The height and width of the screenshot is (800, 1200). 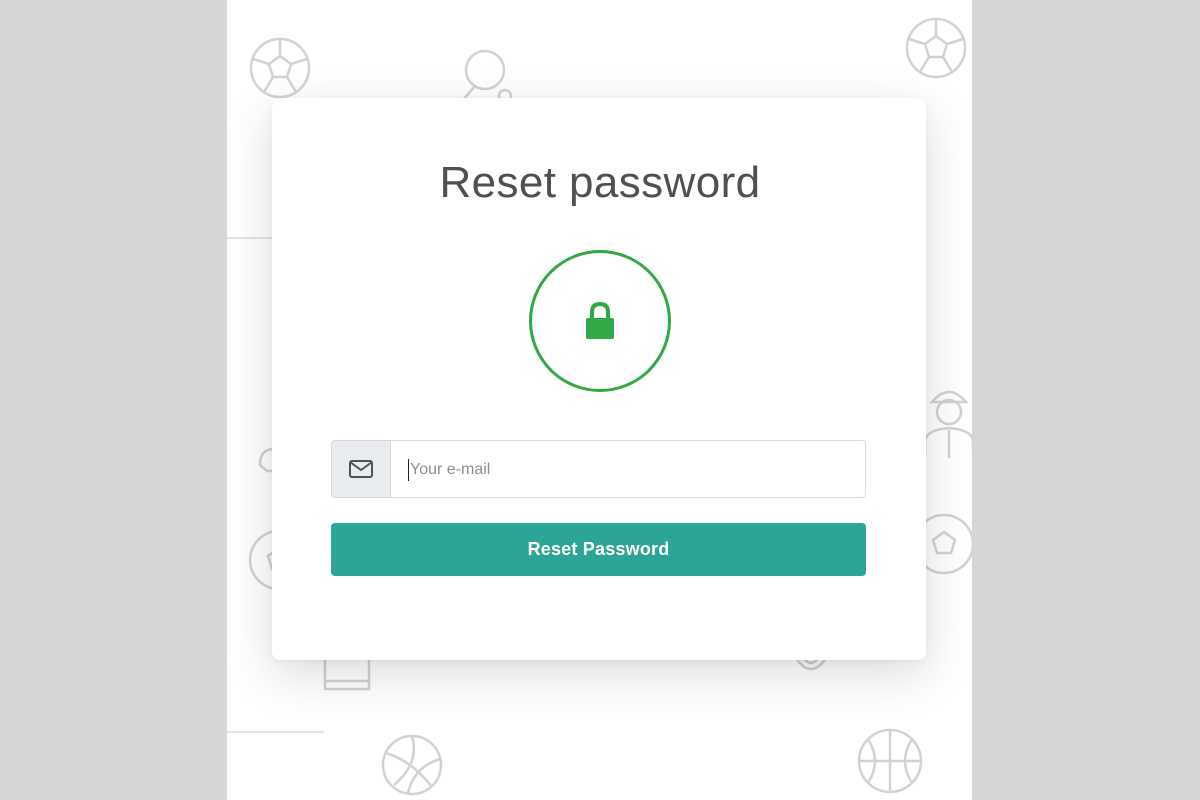 I want to click on email-addon, so click(x=361, y=469).